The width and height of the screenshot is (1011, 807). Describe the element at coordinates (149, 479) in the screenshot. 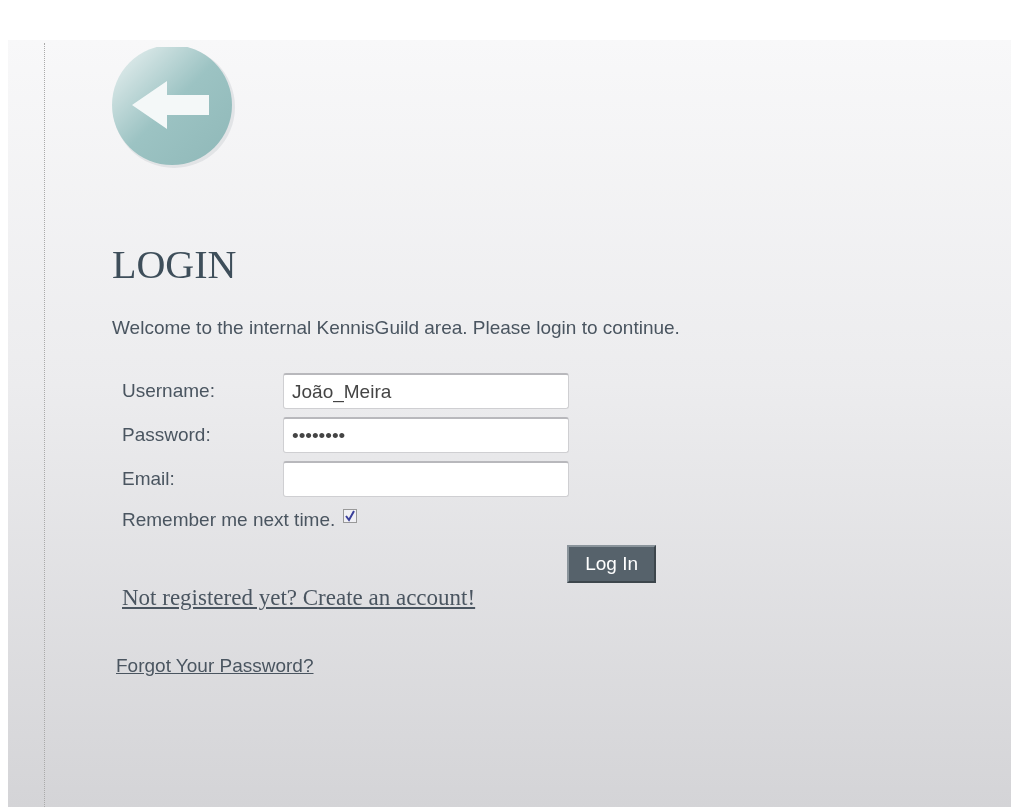

I see `field-label: Email:` at that location.